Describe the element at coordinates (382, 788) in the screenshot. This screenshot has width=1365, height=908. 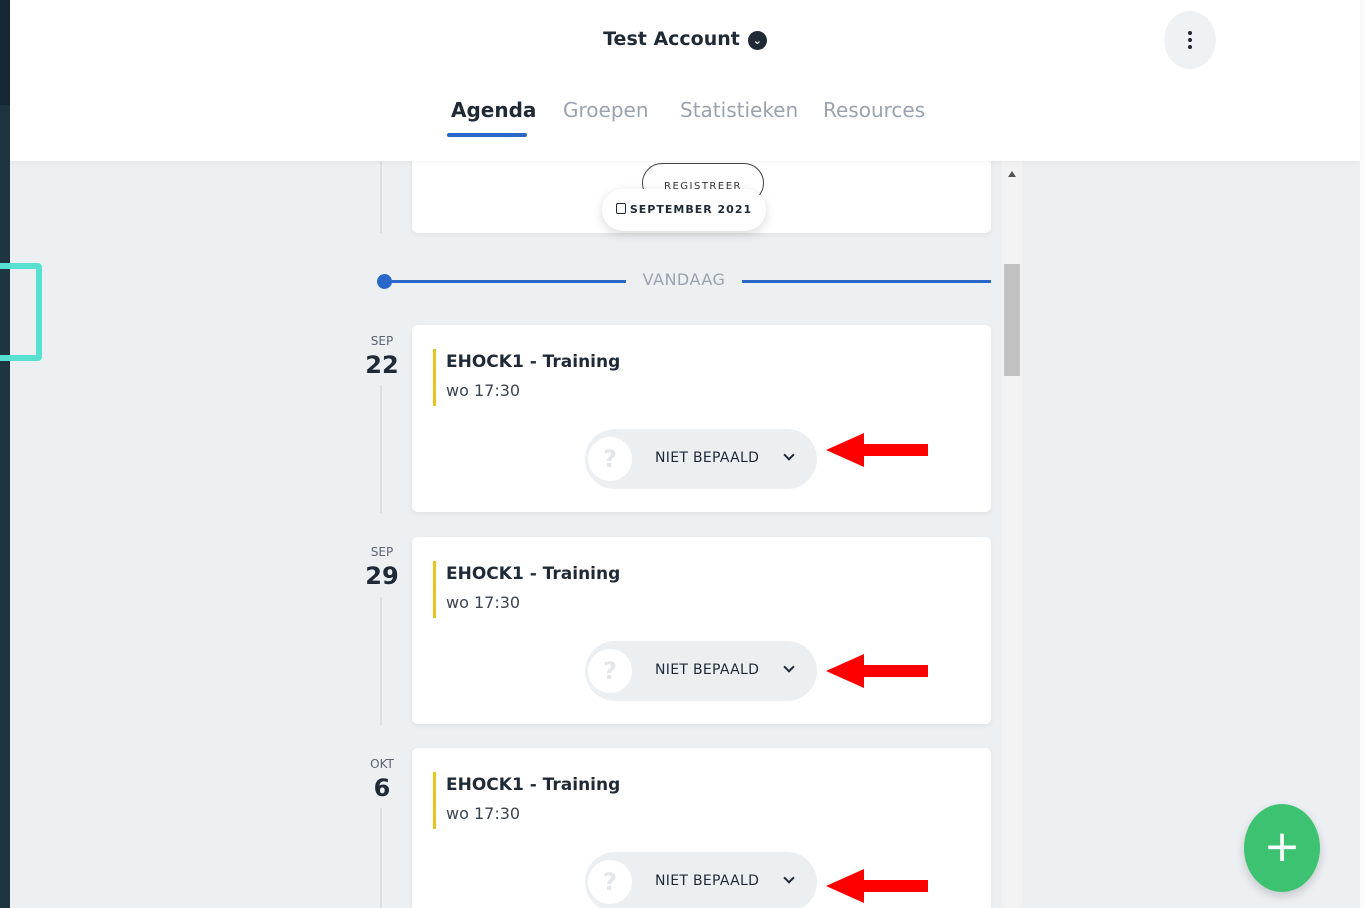
I see `event-date-day: 6` at that location.